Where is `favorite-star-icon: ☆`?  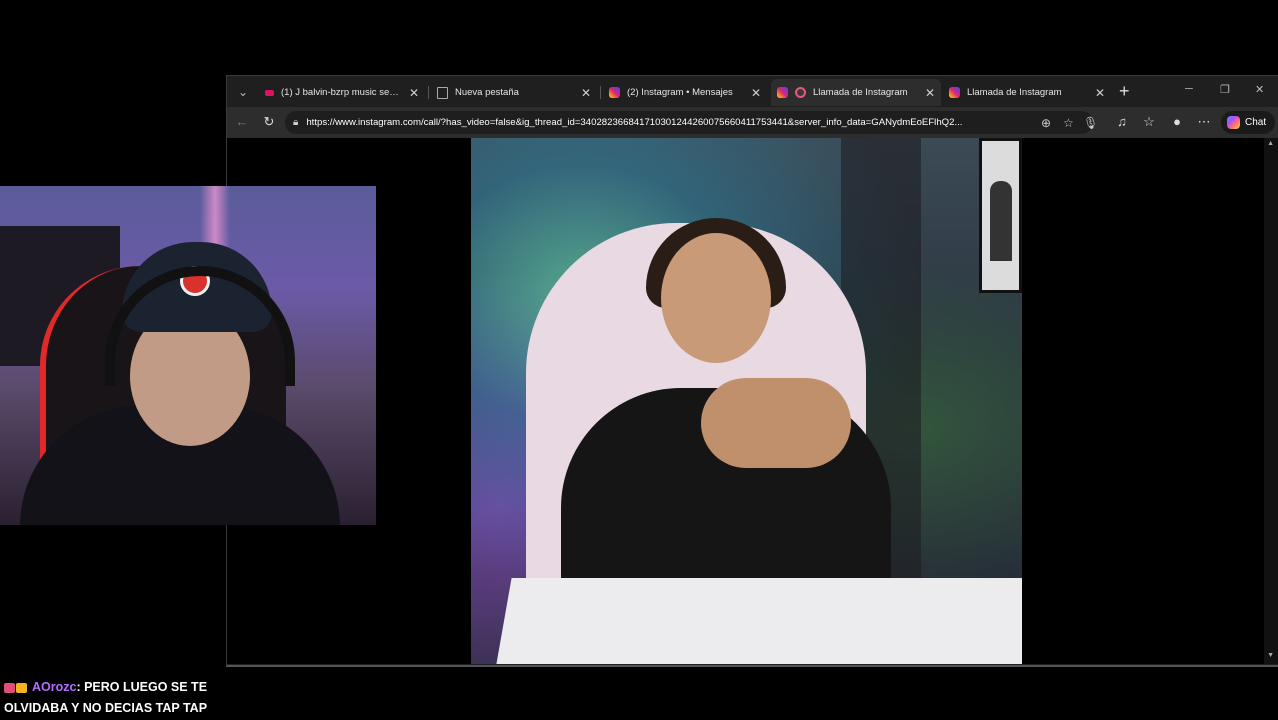
favorite-star-icon: ☆ is located at coordinates (1068, 123).